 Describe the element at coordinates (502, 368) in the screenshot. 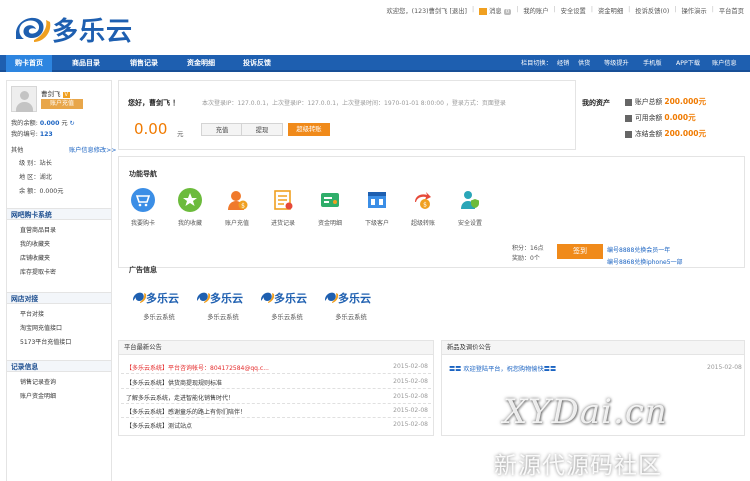

I see `products-notice-text: 〓〓 欢迎登陆平台，祝您购物愉快〓〓` at that location.